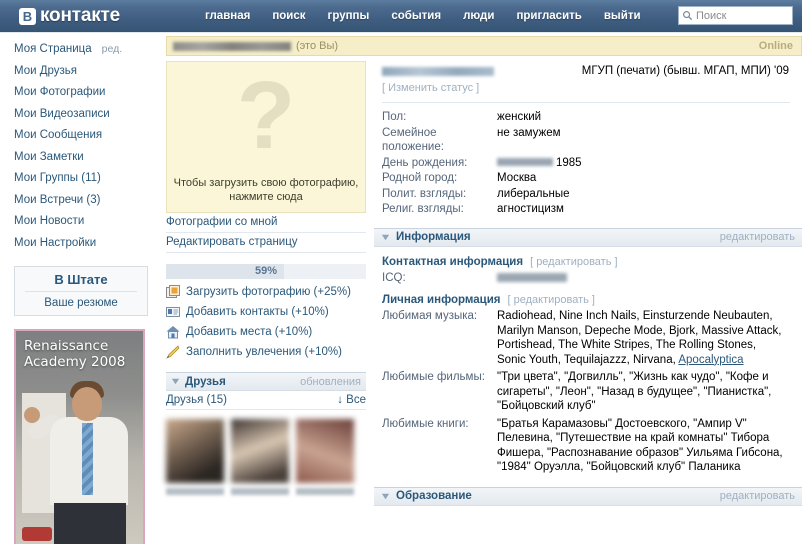 The image size is (802, 544). What do you see at coordinates (587, 178) in the screenshot?
I see `fact-hometown: Родной город: Москва` at bounding box center [587, 178].